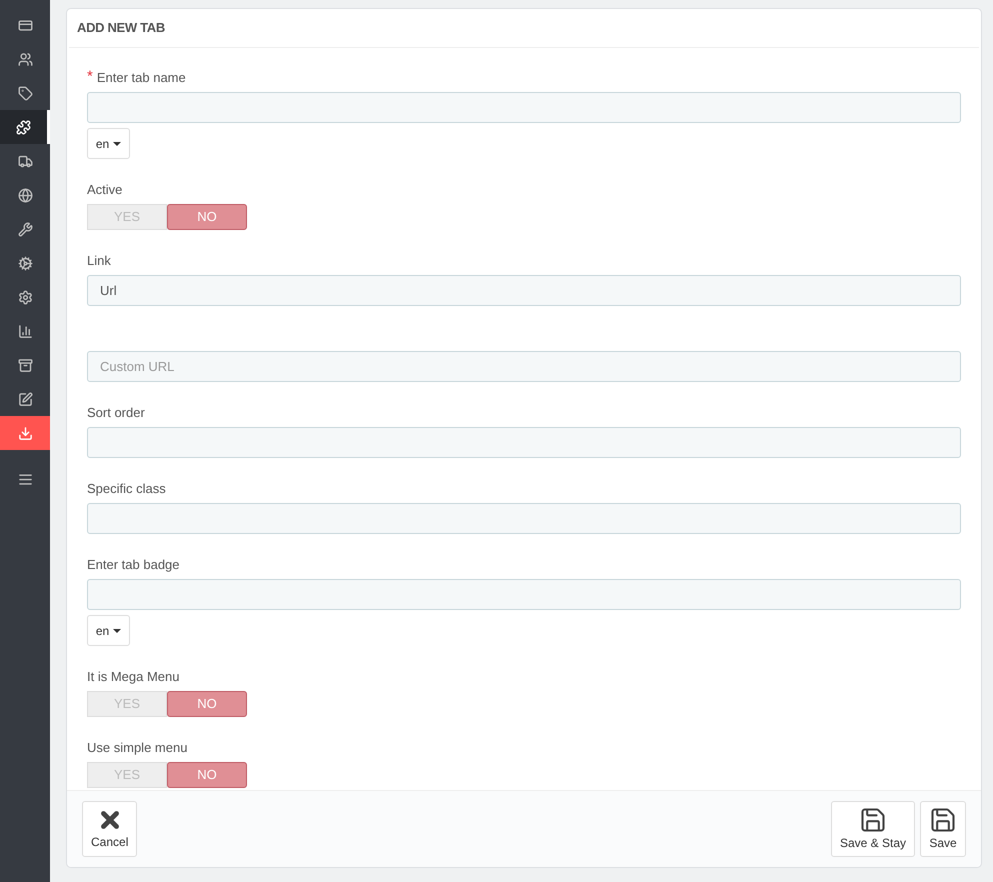  What do you see at coordinates (25, 263) in the screenshot?
I see `gears-icon` at bounding box center [25, 263].